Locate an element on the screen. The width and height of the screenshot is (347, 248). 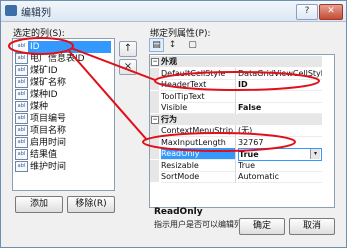
column-list-item-label: 结果值 is located at coordinates (44, 155).